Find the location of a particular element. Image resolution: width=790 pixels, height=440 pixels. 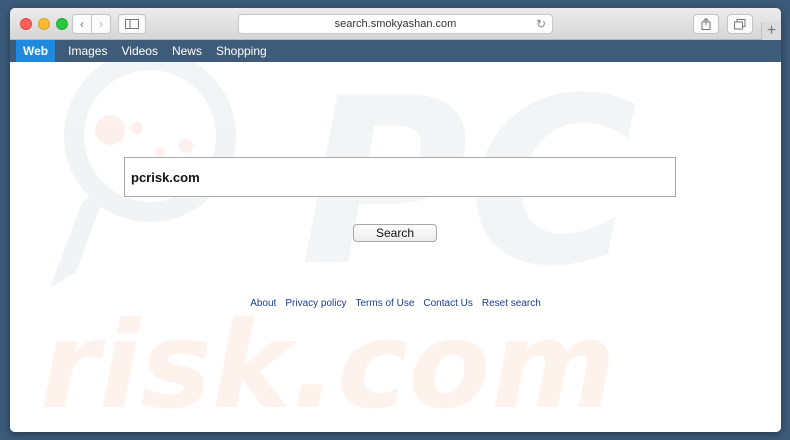

nav-images: Images is located at coordinates (87, 51).